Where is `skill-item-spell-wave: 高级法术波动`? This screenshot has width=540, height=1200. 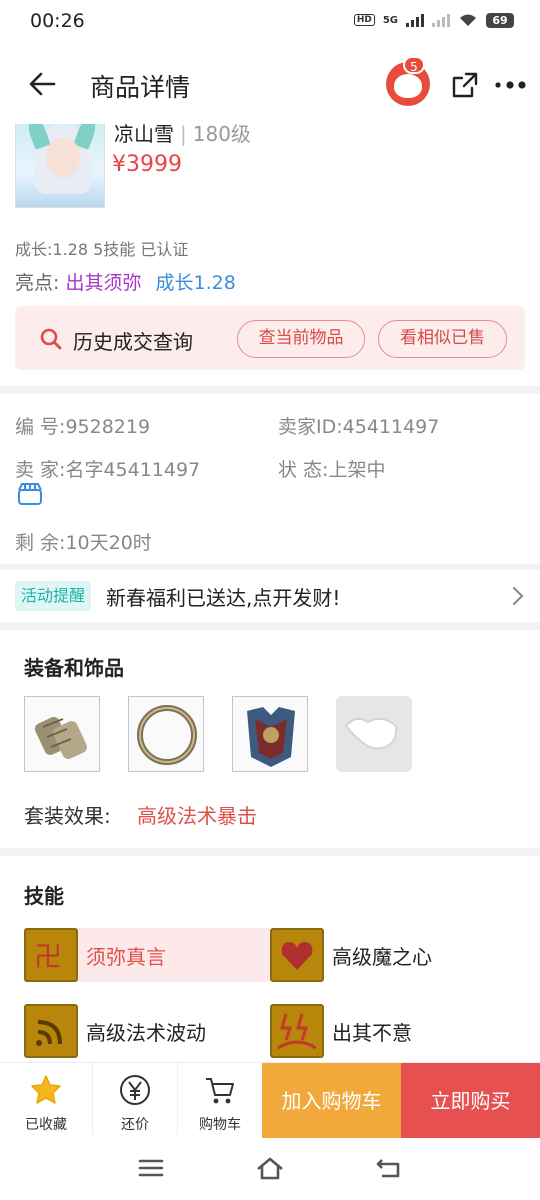 skill-item-spell-wave: 高级法术波动 is located at coordinates (147, 1031).